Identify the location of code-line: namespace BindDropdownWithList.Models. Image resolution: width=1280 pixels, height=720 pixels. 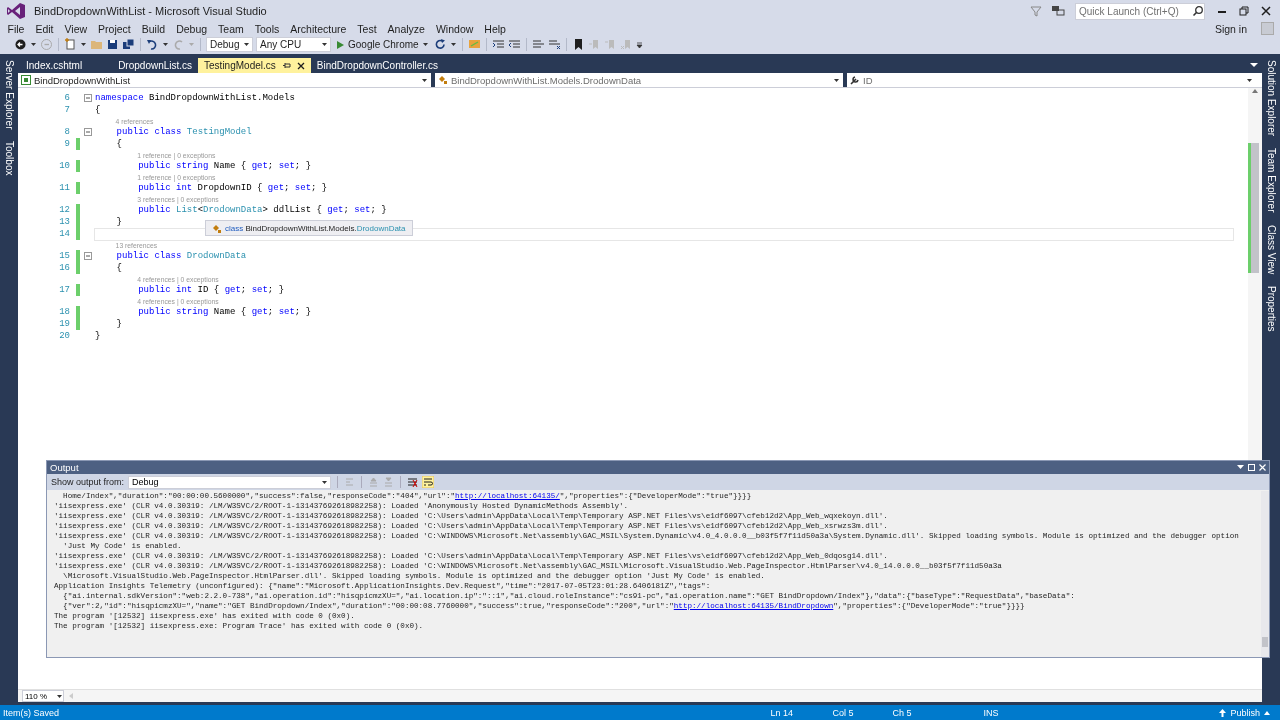
(195, 98).